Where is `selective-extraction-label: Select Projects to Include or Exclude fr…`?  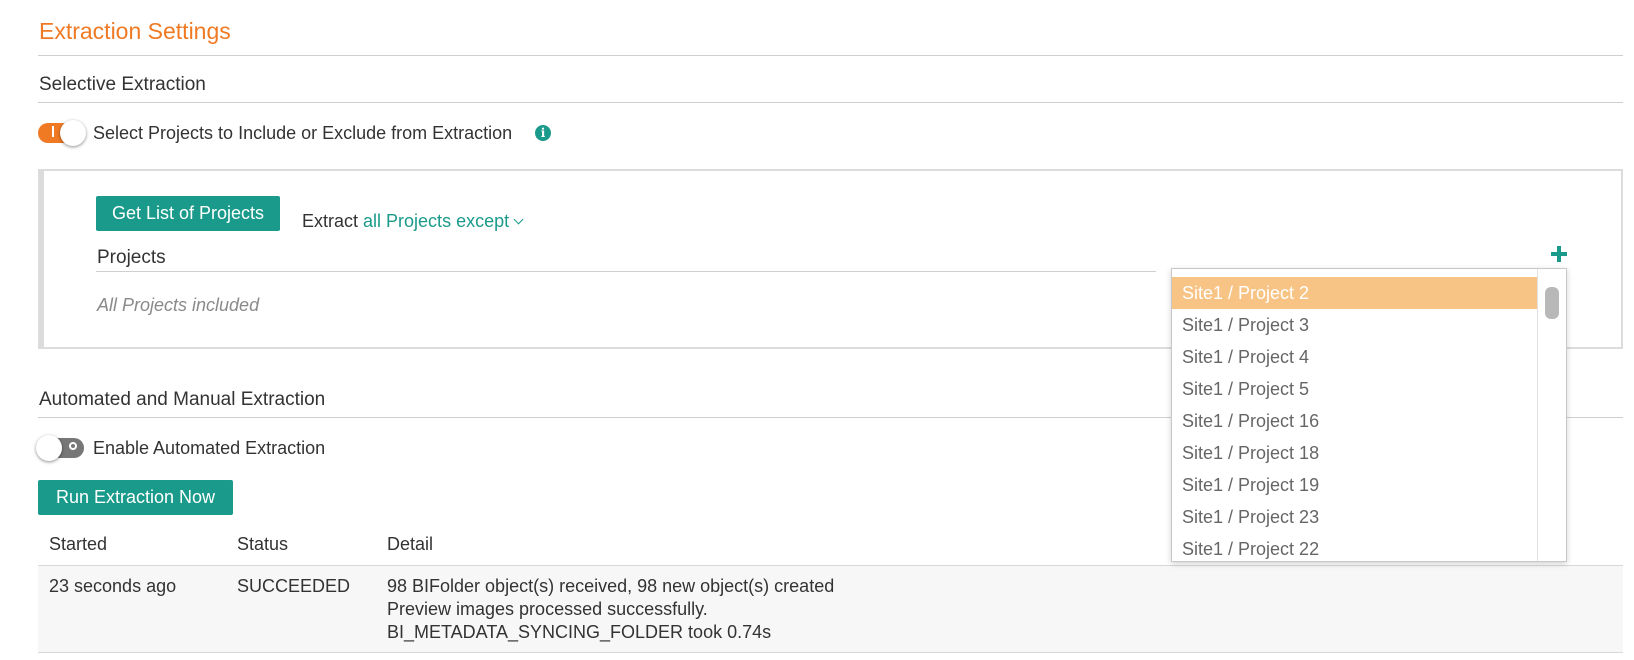
selective-extraction-label: Select Projects to Include or Exclude fr… is located at coordinates (303, 133).